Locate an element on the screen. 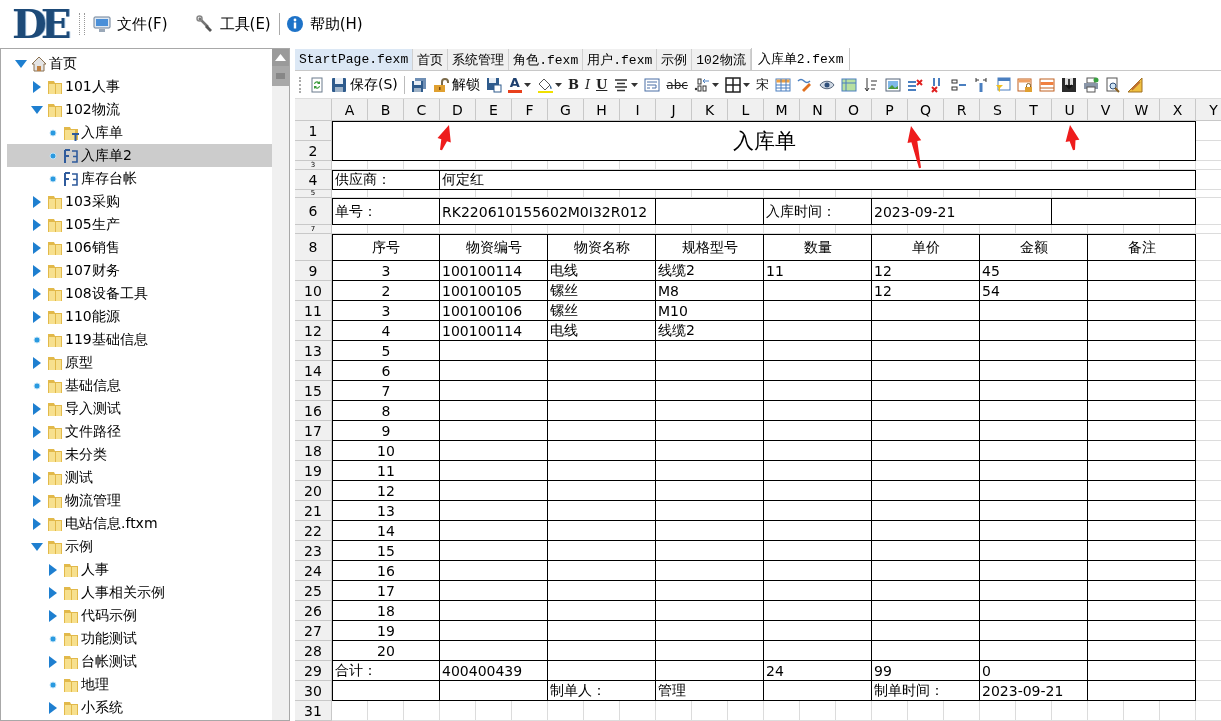 The image size is (1221, 721). row-number: 24 is located at coordinates (313, 571).